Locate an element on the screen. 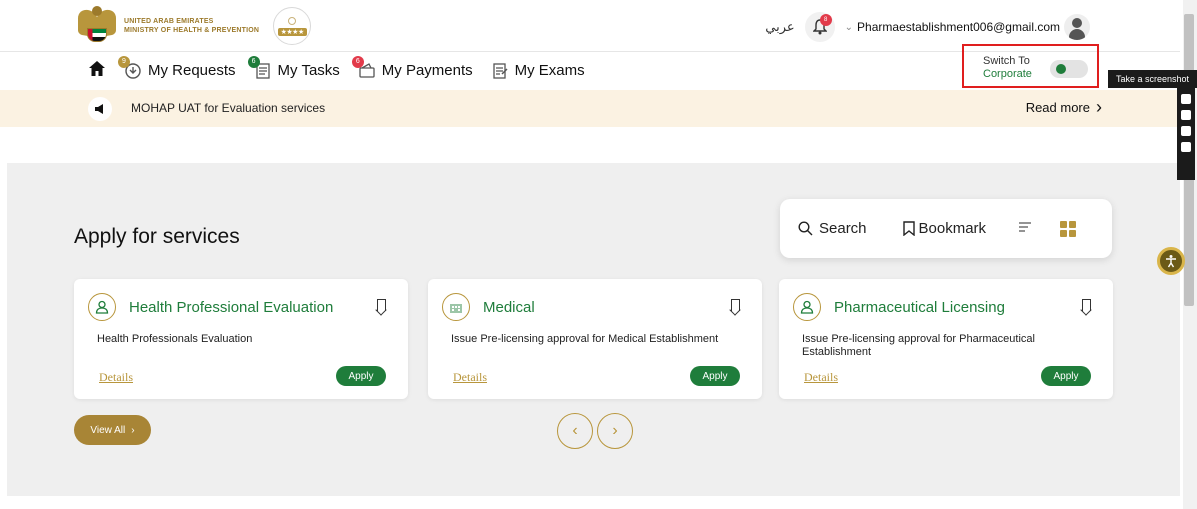 This screenshot has width=1197, height=509. nav-item-my-payments: 6 My Payments is located at coordinates (412, 68).